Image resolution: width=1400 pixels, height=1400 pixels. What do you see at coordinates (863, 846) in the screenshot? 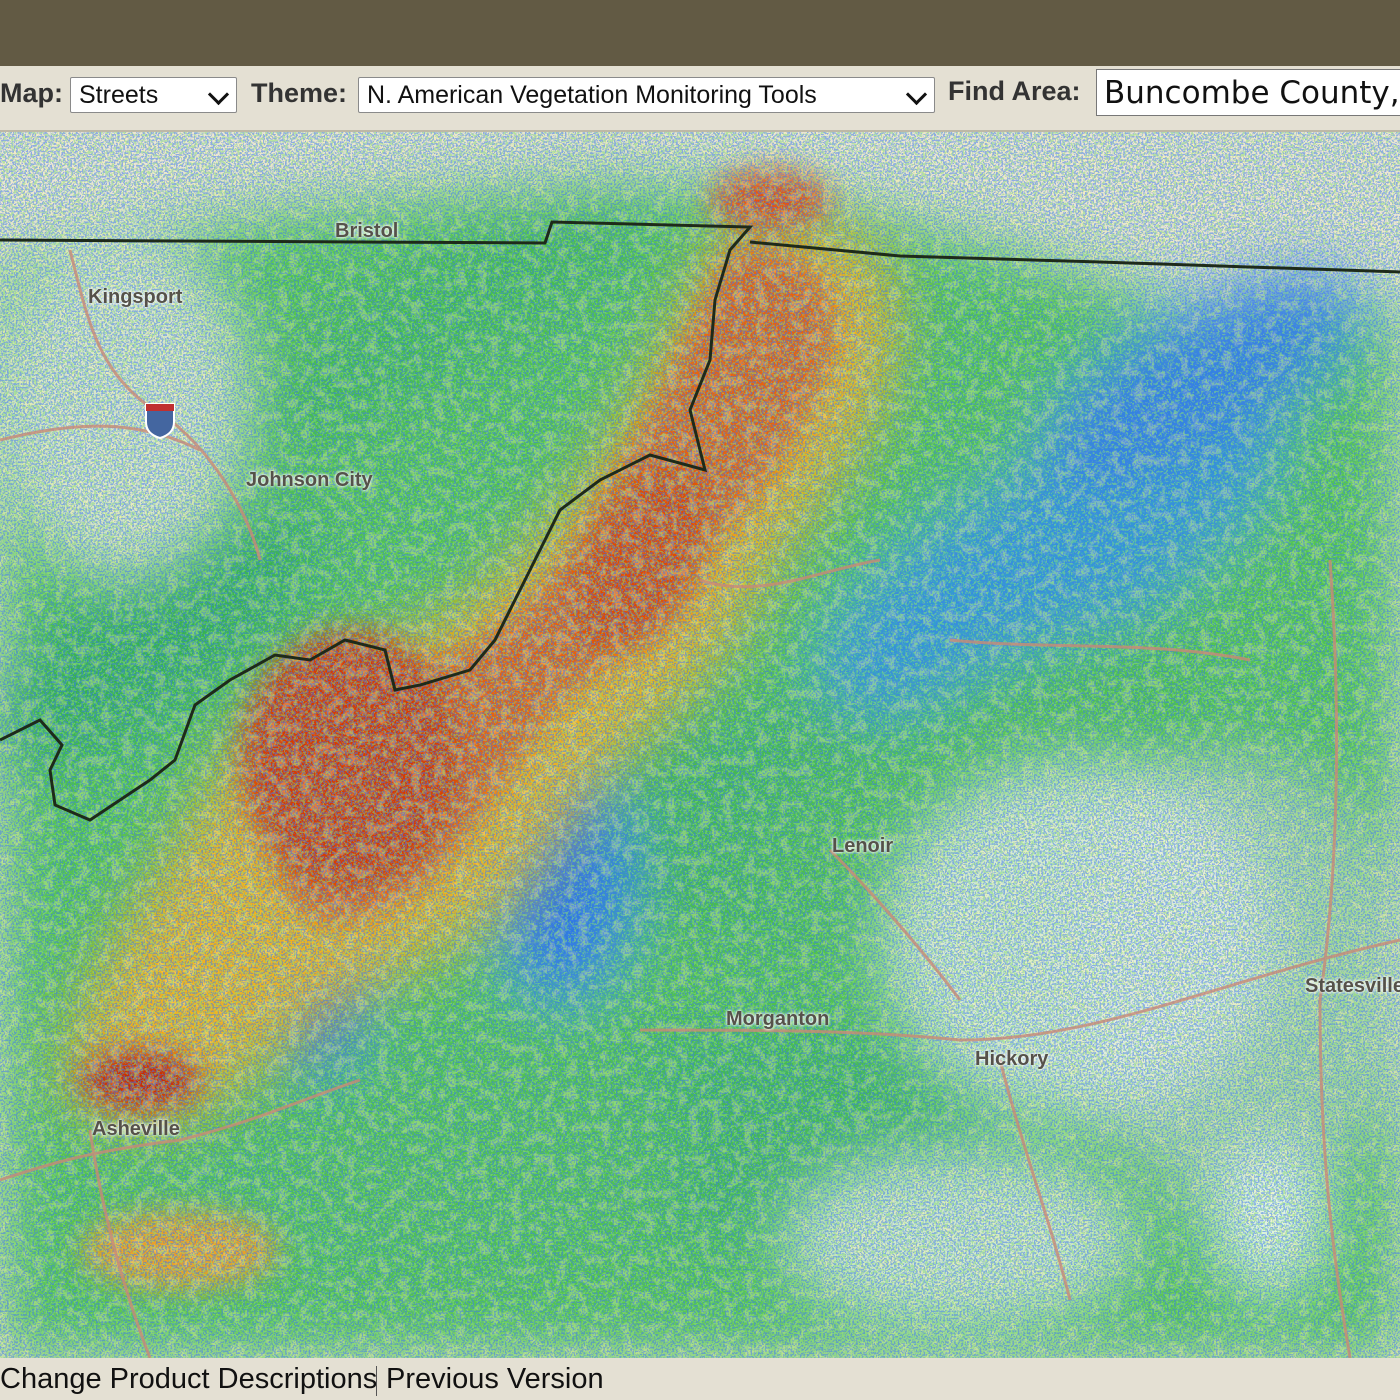
I see `place-label-lenoir: Lenoir` at bounding box center [863, 846].